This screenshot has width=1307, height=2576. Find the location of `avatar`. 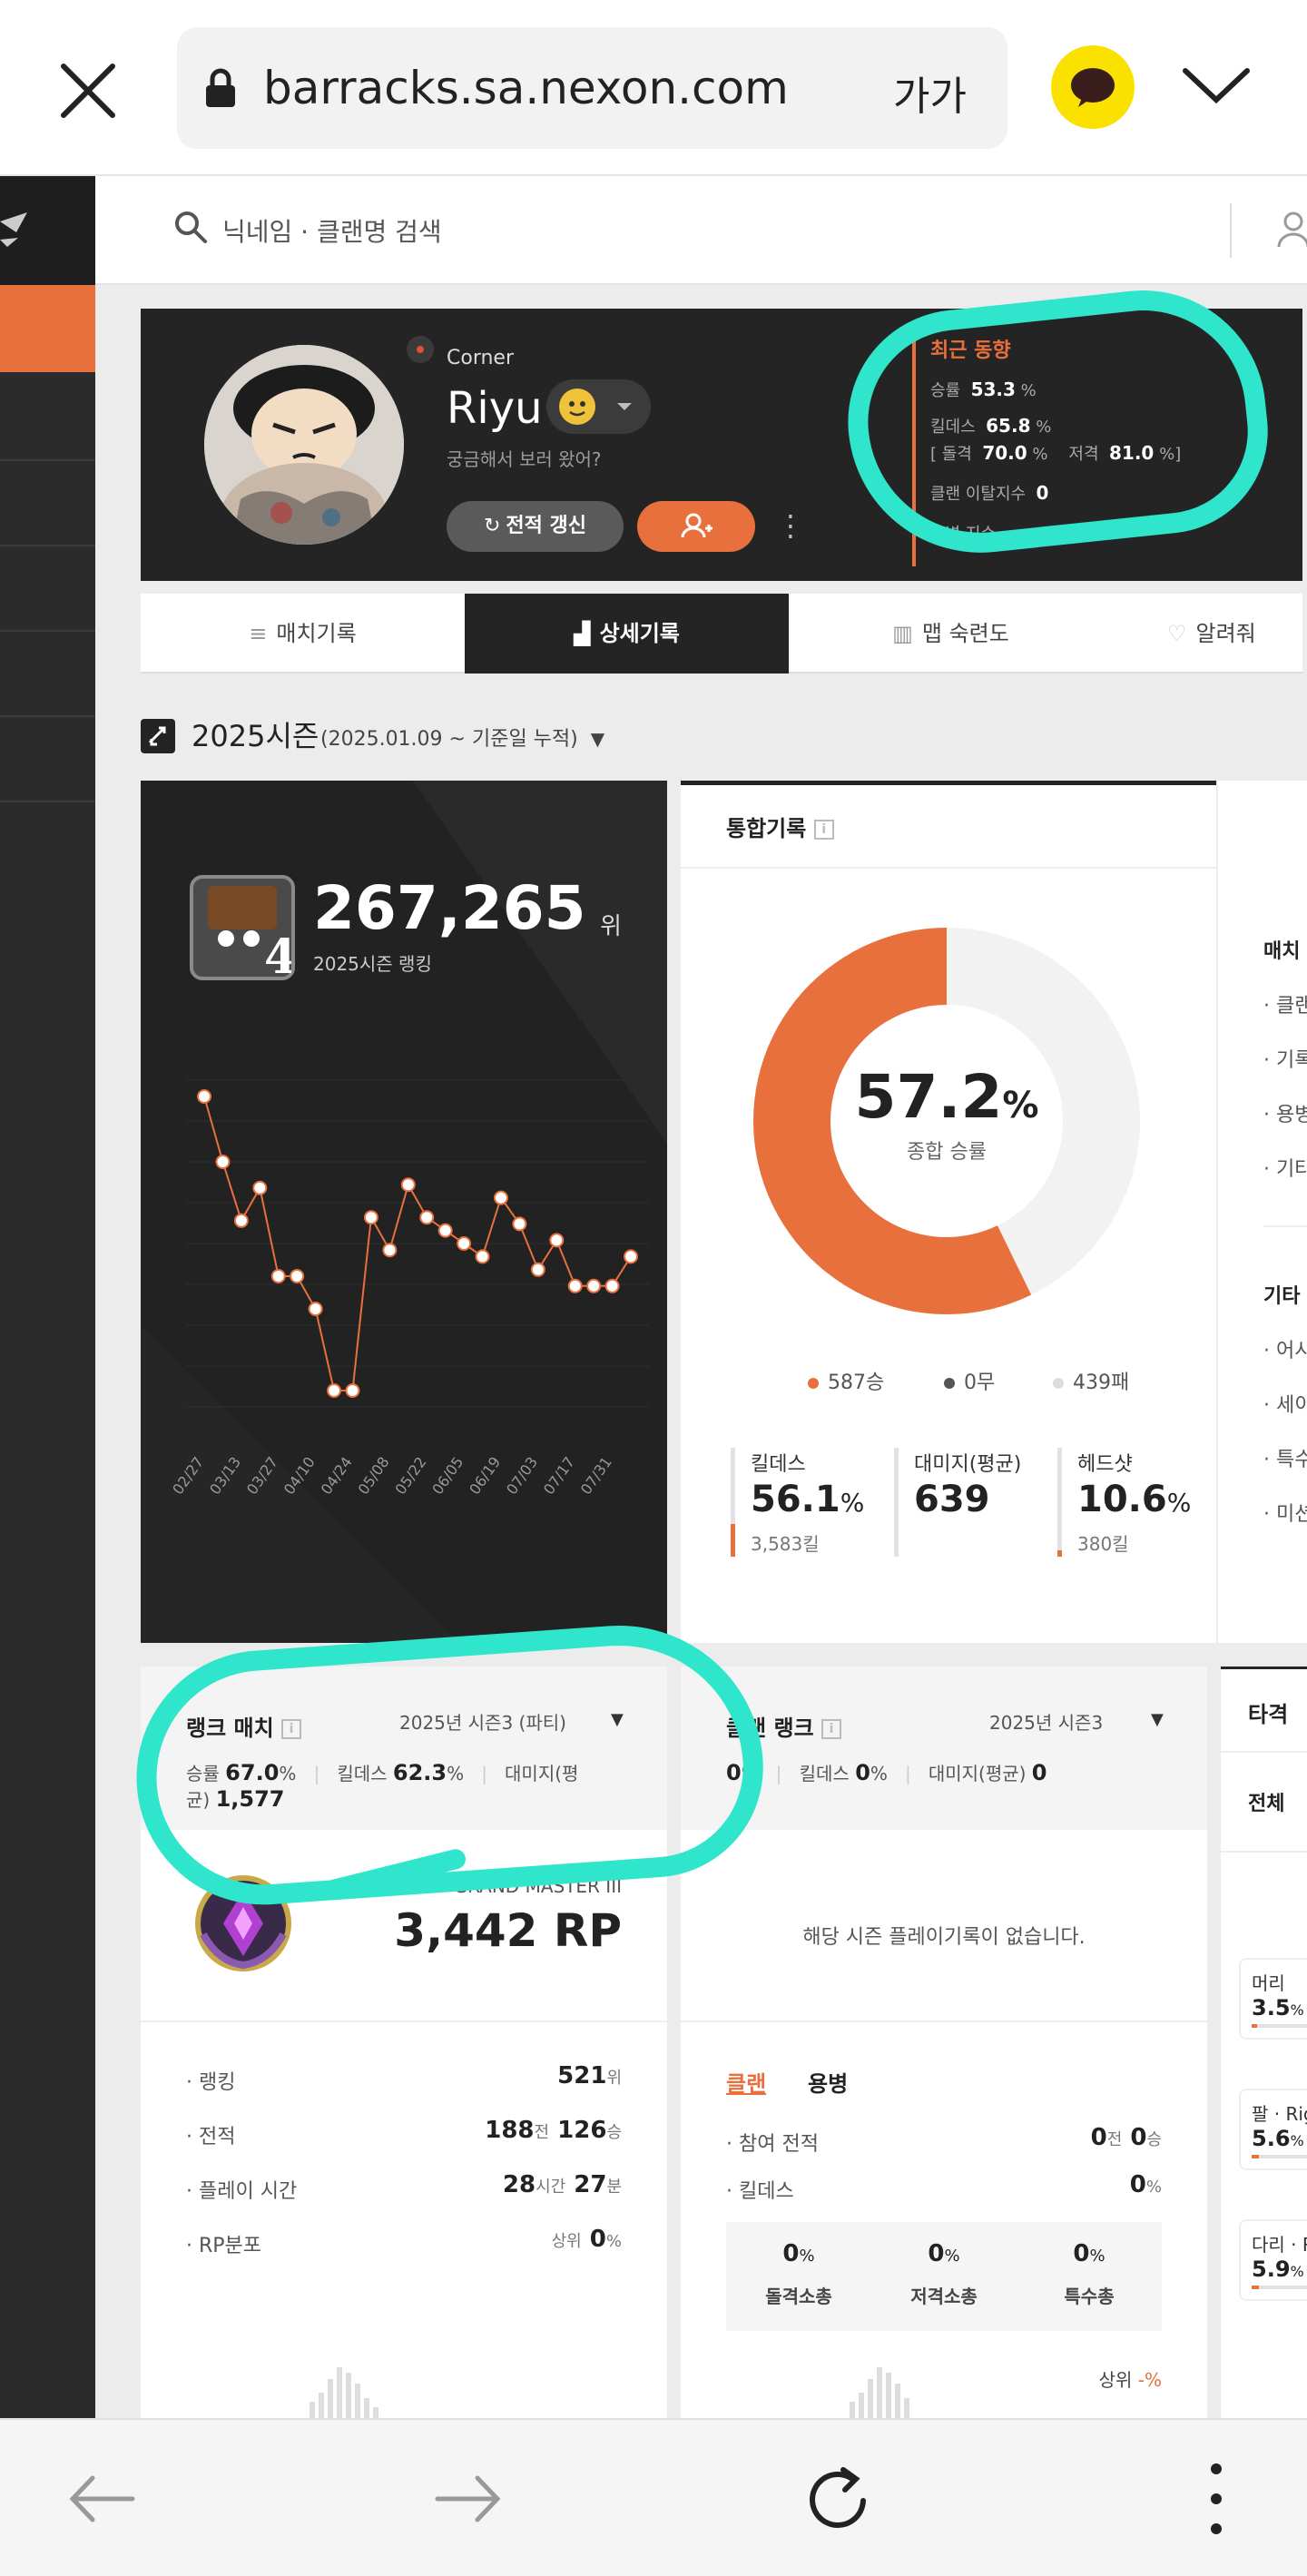

avatar is located at coordinates (304, 445).